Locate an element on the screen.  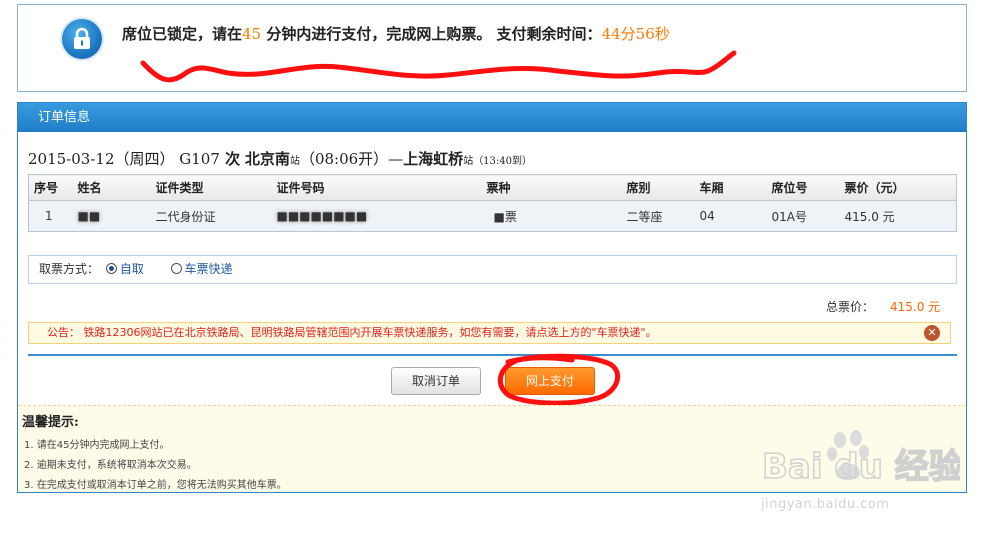
trip-date: 2015-03-12（周四） is located at coordinates (101, 159).